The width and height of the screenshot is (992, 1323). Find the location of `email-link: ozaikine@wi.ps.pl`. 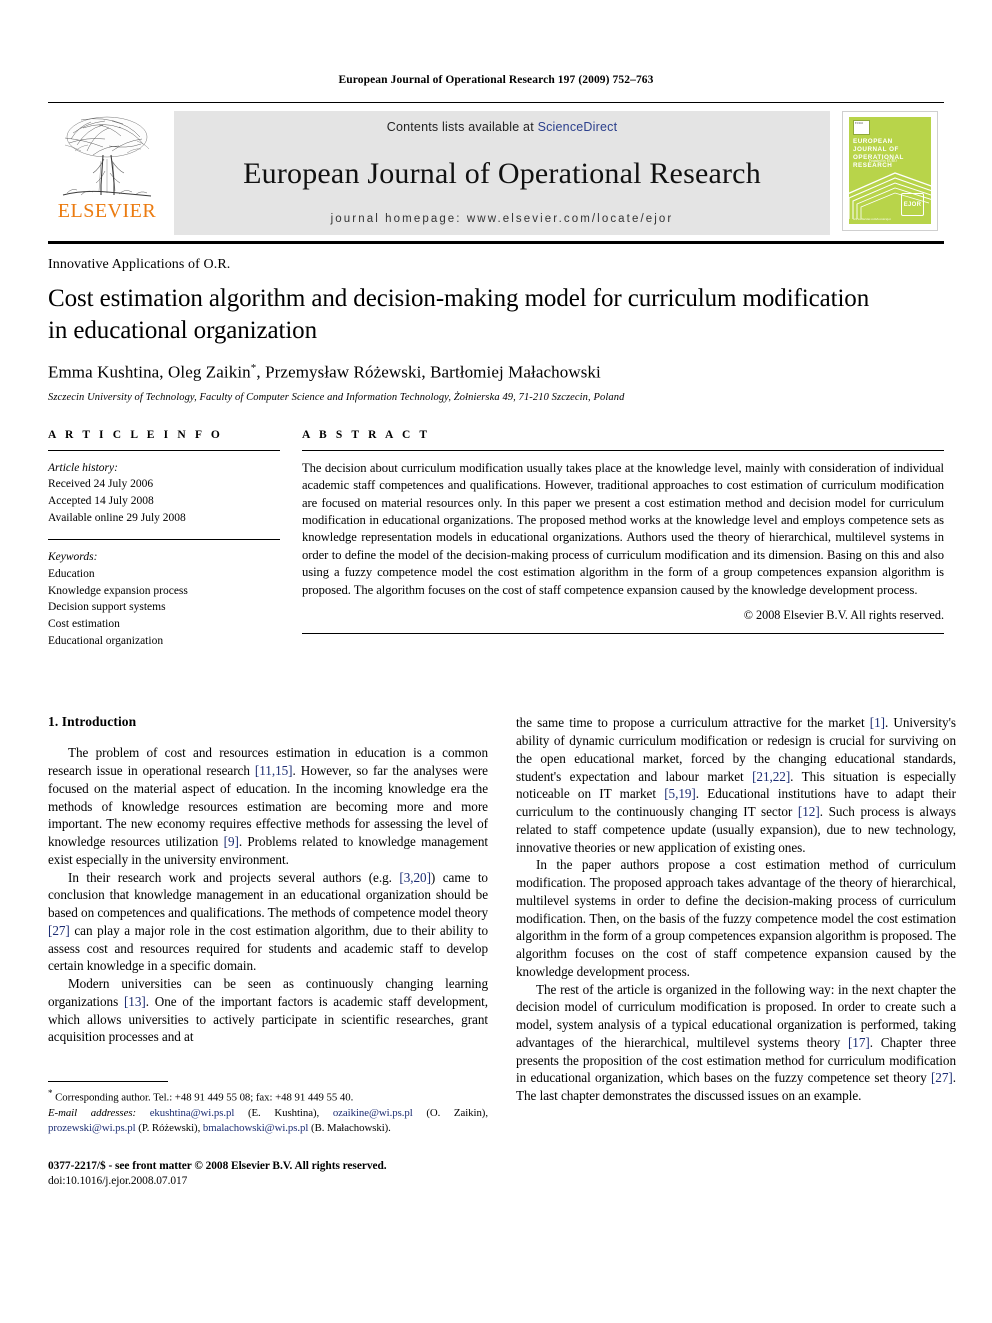

email-link: ozaikine@wi.ps.pl is located at coordinates (373, 1113).